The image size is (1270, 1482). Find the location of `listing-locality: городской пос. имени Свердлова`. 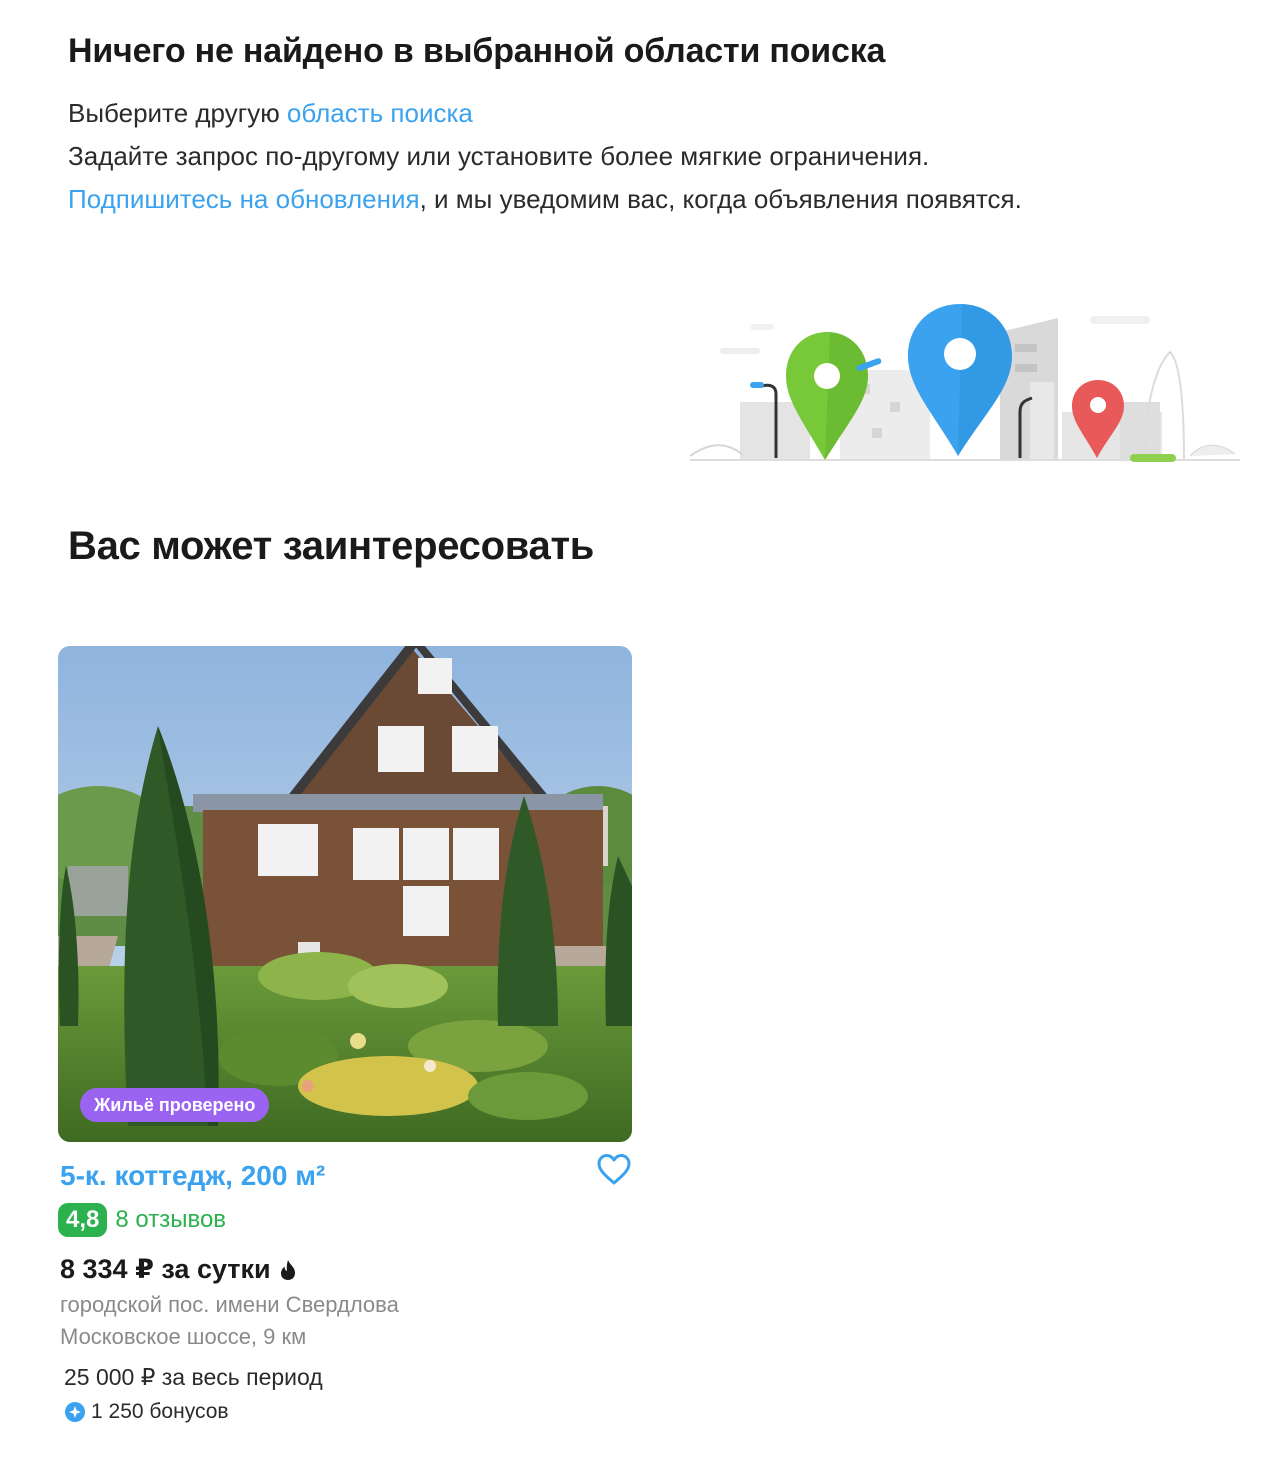

listing-locality: городской пос. имени Свердлова is located at coordinates (229, 1304).